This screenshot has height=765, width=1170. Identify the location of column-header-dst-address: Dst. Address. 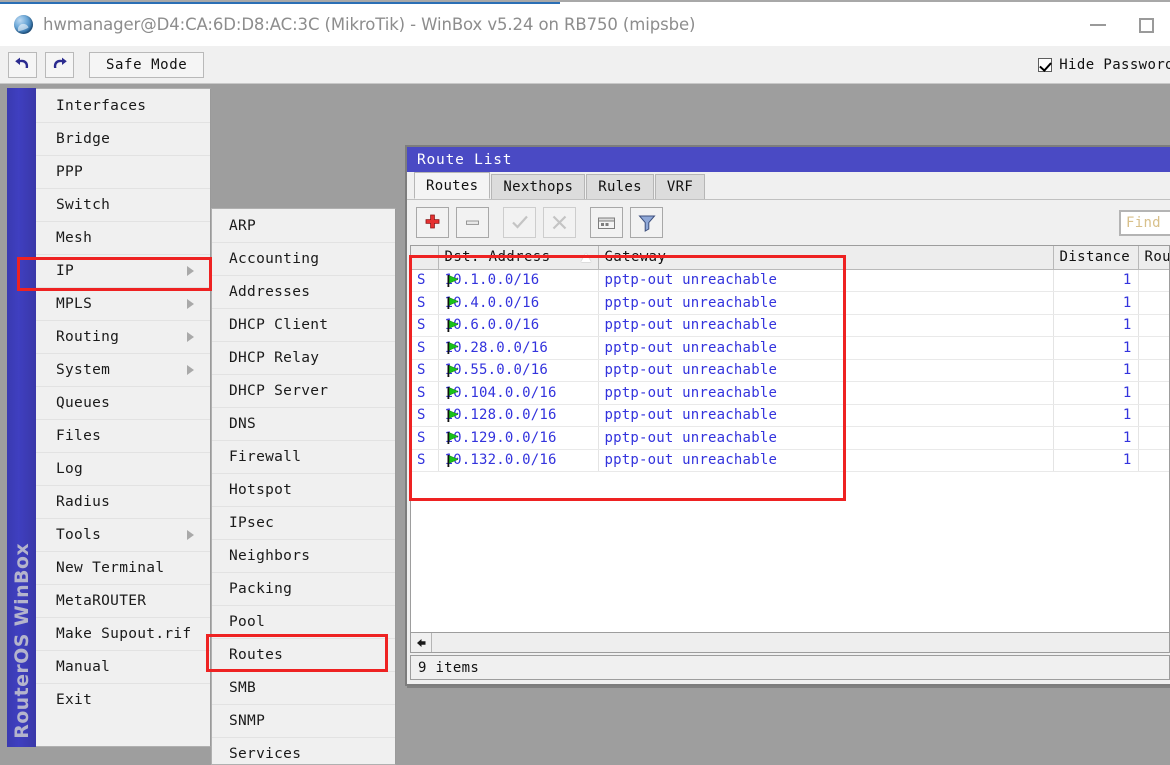
(518, 258).